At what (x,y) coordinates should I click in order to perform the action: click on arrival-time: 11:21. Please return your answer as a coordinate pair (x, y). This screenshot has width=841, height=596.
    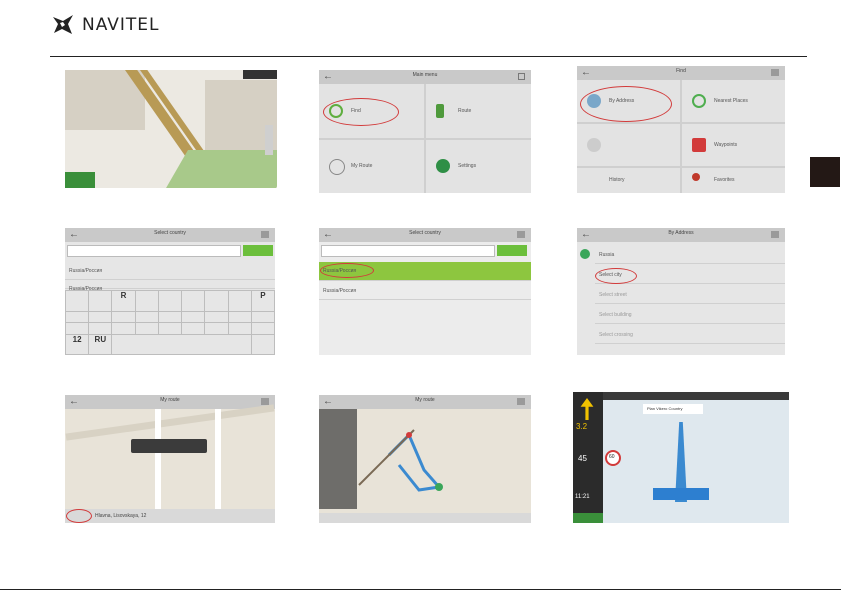
    Looking at the image, I should click on (582, 497).